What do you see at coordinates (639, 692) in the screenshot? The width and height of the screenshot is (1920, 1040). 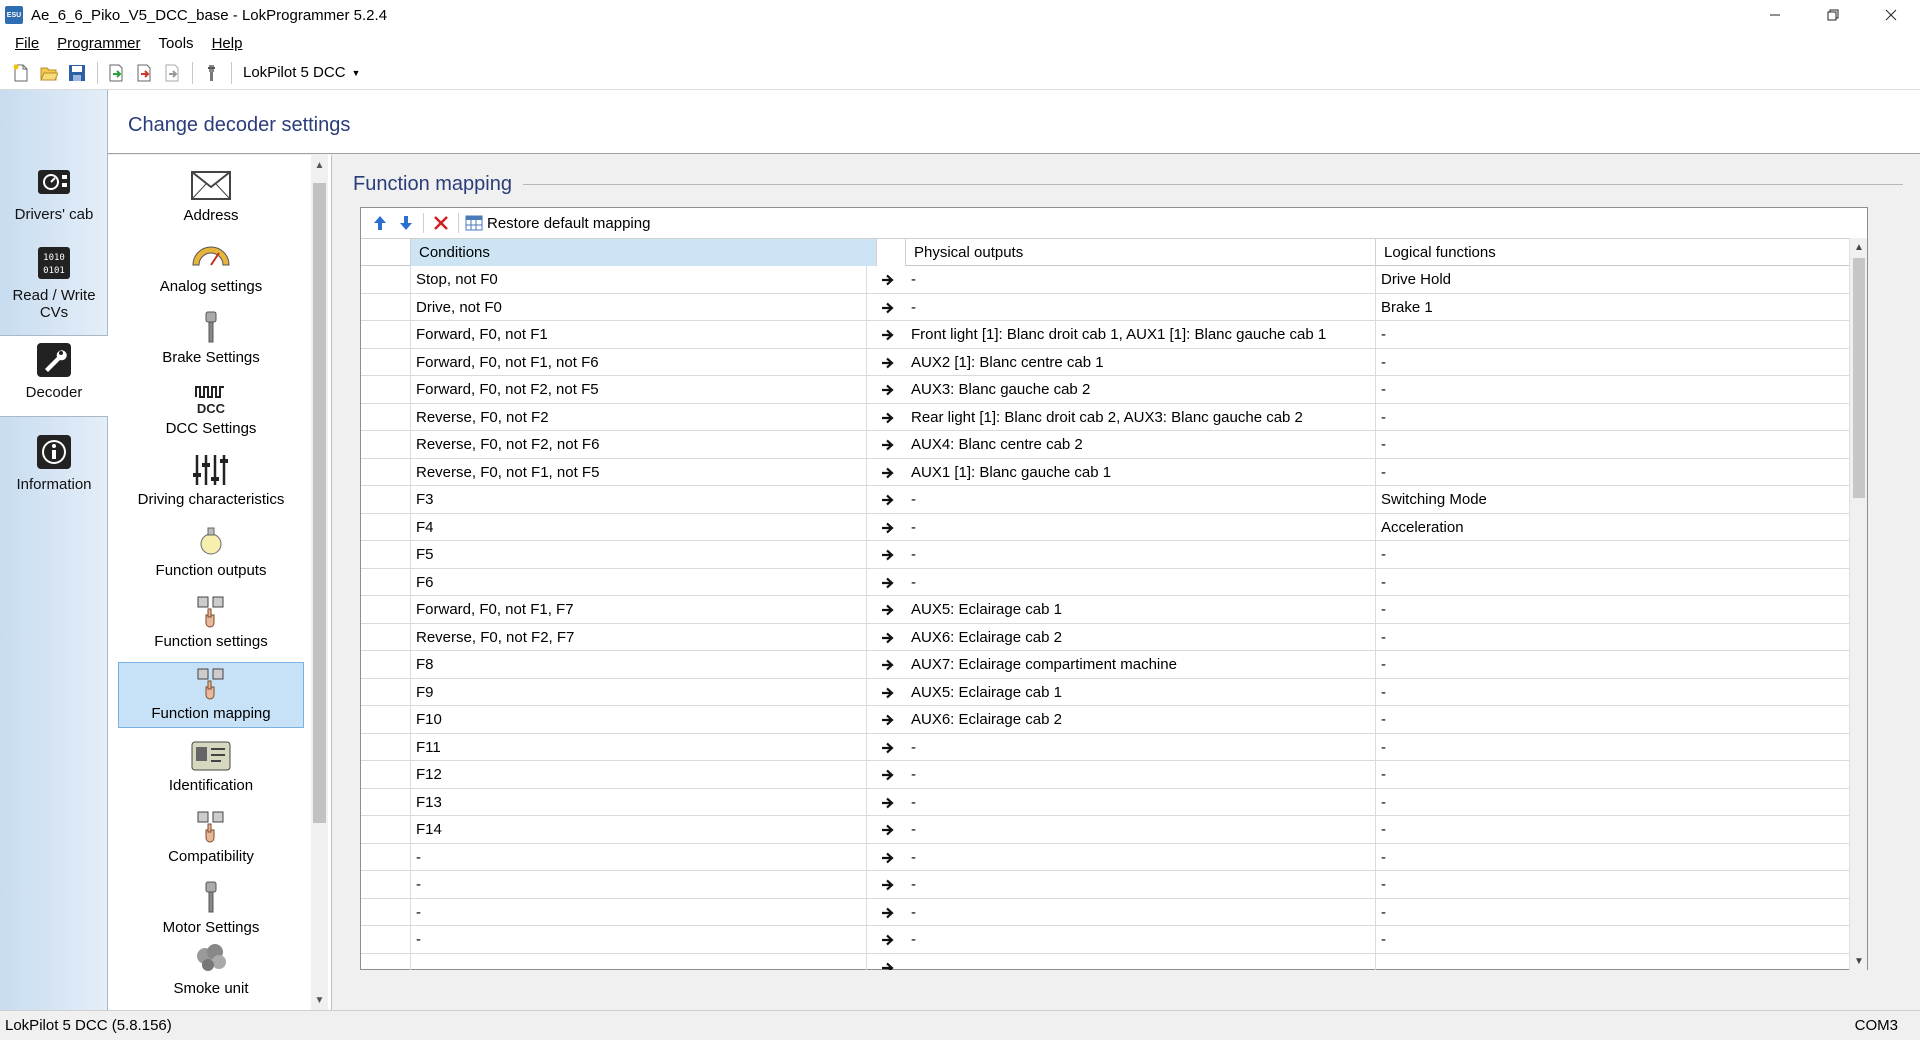 I see `conditions-cell: F9` at bounding box center [639, 692].